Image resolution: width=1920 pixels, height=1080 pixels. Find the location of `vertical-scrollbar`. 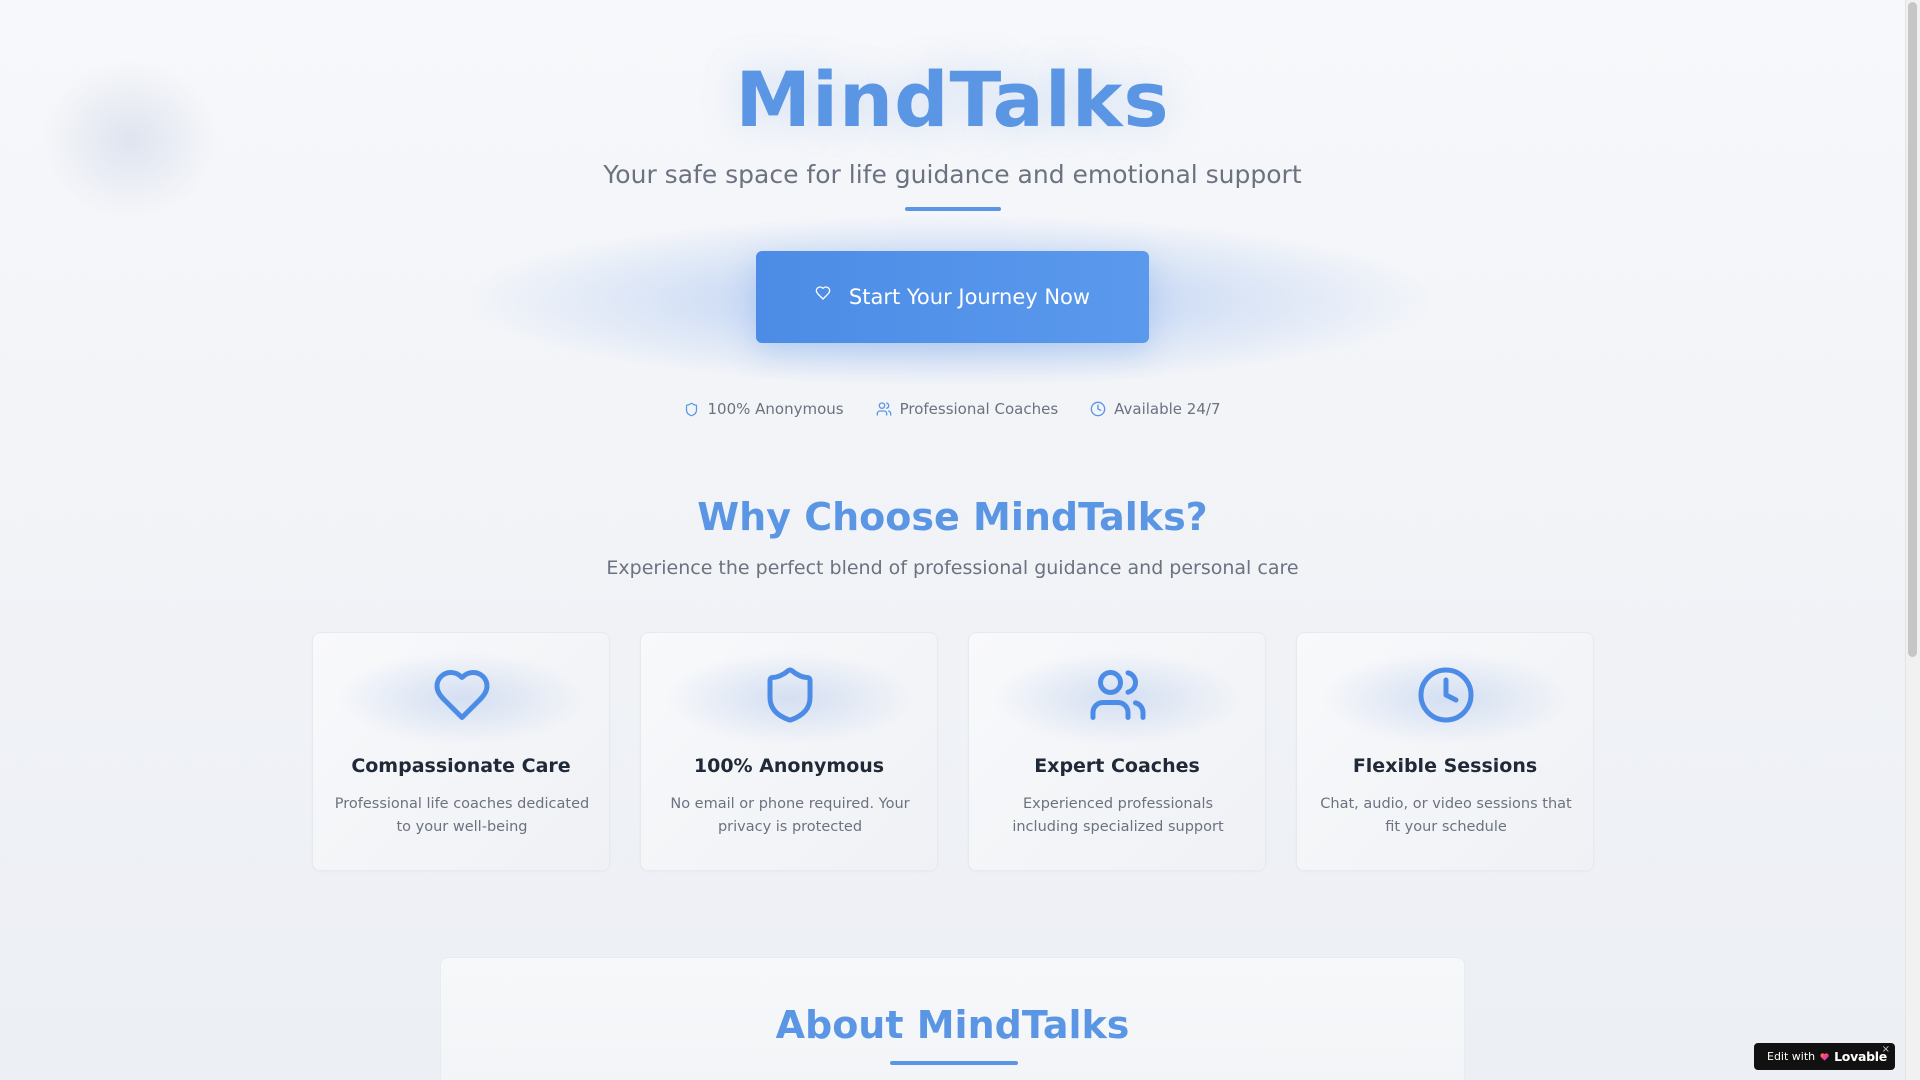

vertical-scrollbar is located at coordinates (1912, 540).